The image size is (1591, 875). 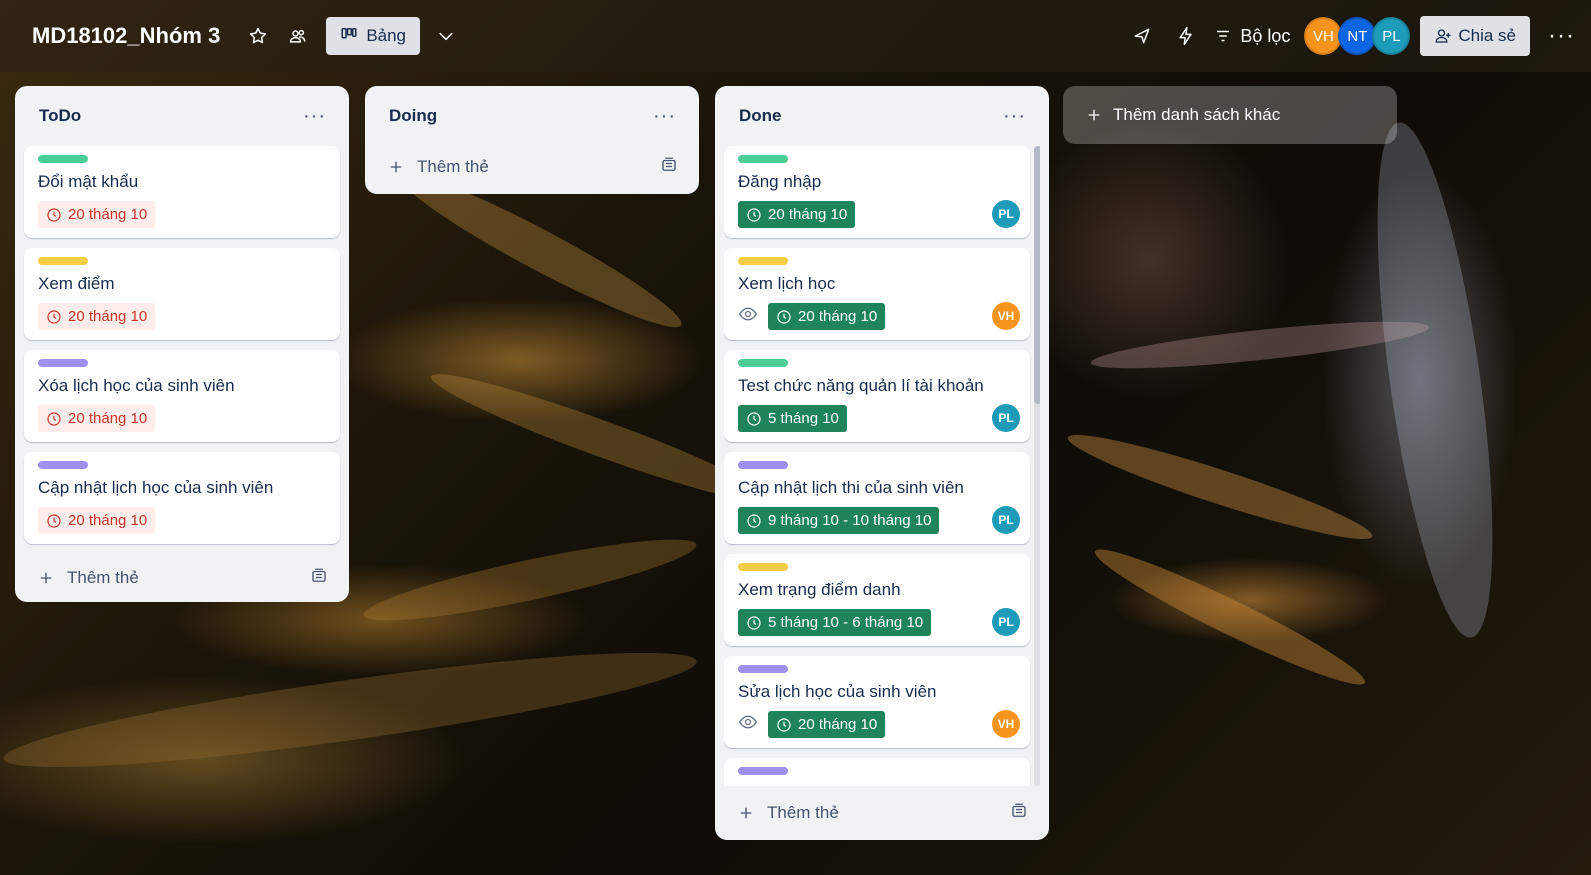 I want to click on card, so click(x=877, y=772).